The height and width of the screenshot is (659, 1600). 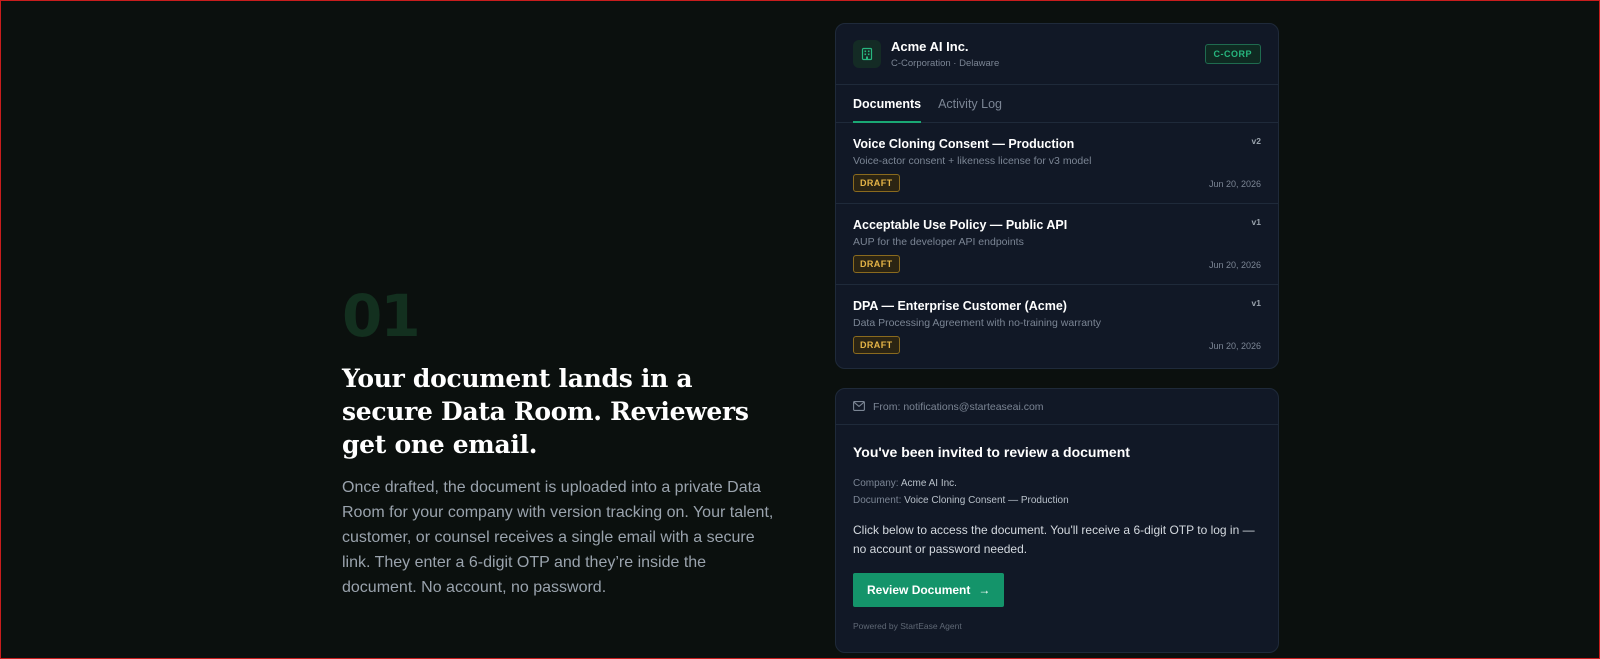 I want to click on email-sender: From: notifications@starteaseai.com, so click(x=958, y=406).